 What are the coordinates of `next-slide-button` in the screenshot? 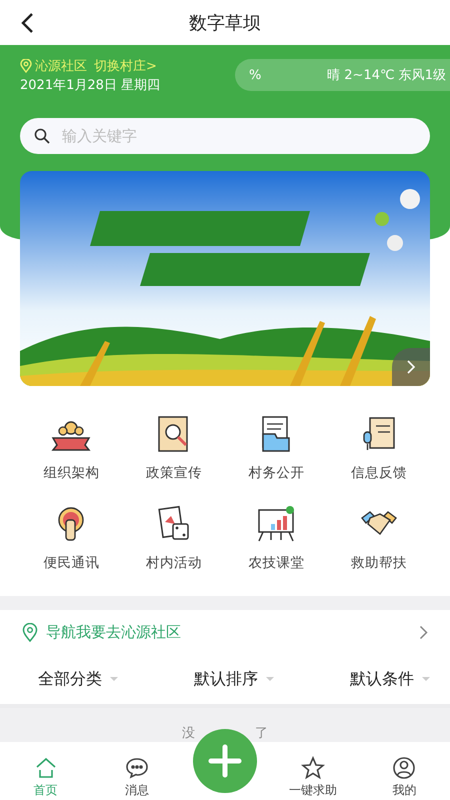 It's located at (411, 367).